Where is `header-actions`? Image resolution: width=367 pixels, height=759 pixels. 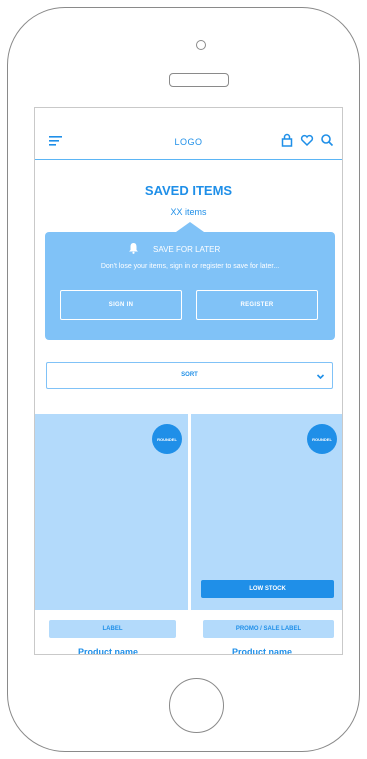
header-actions is located at coordinates (307, 140).